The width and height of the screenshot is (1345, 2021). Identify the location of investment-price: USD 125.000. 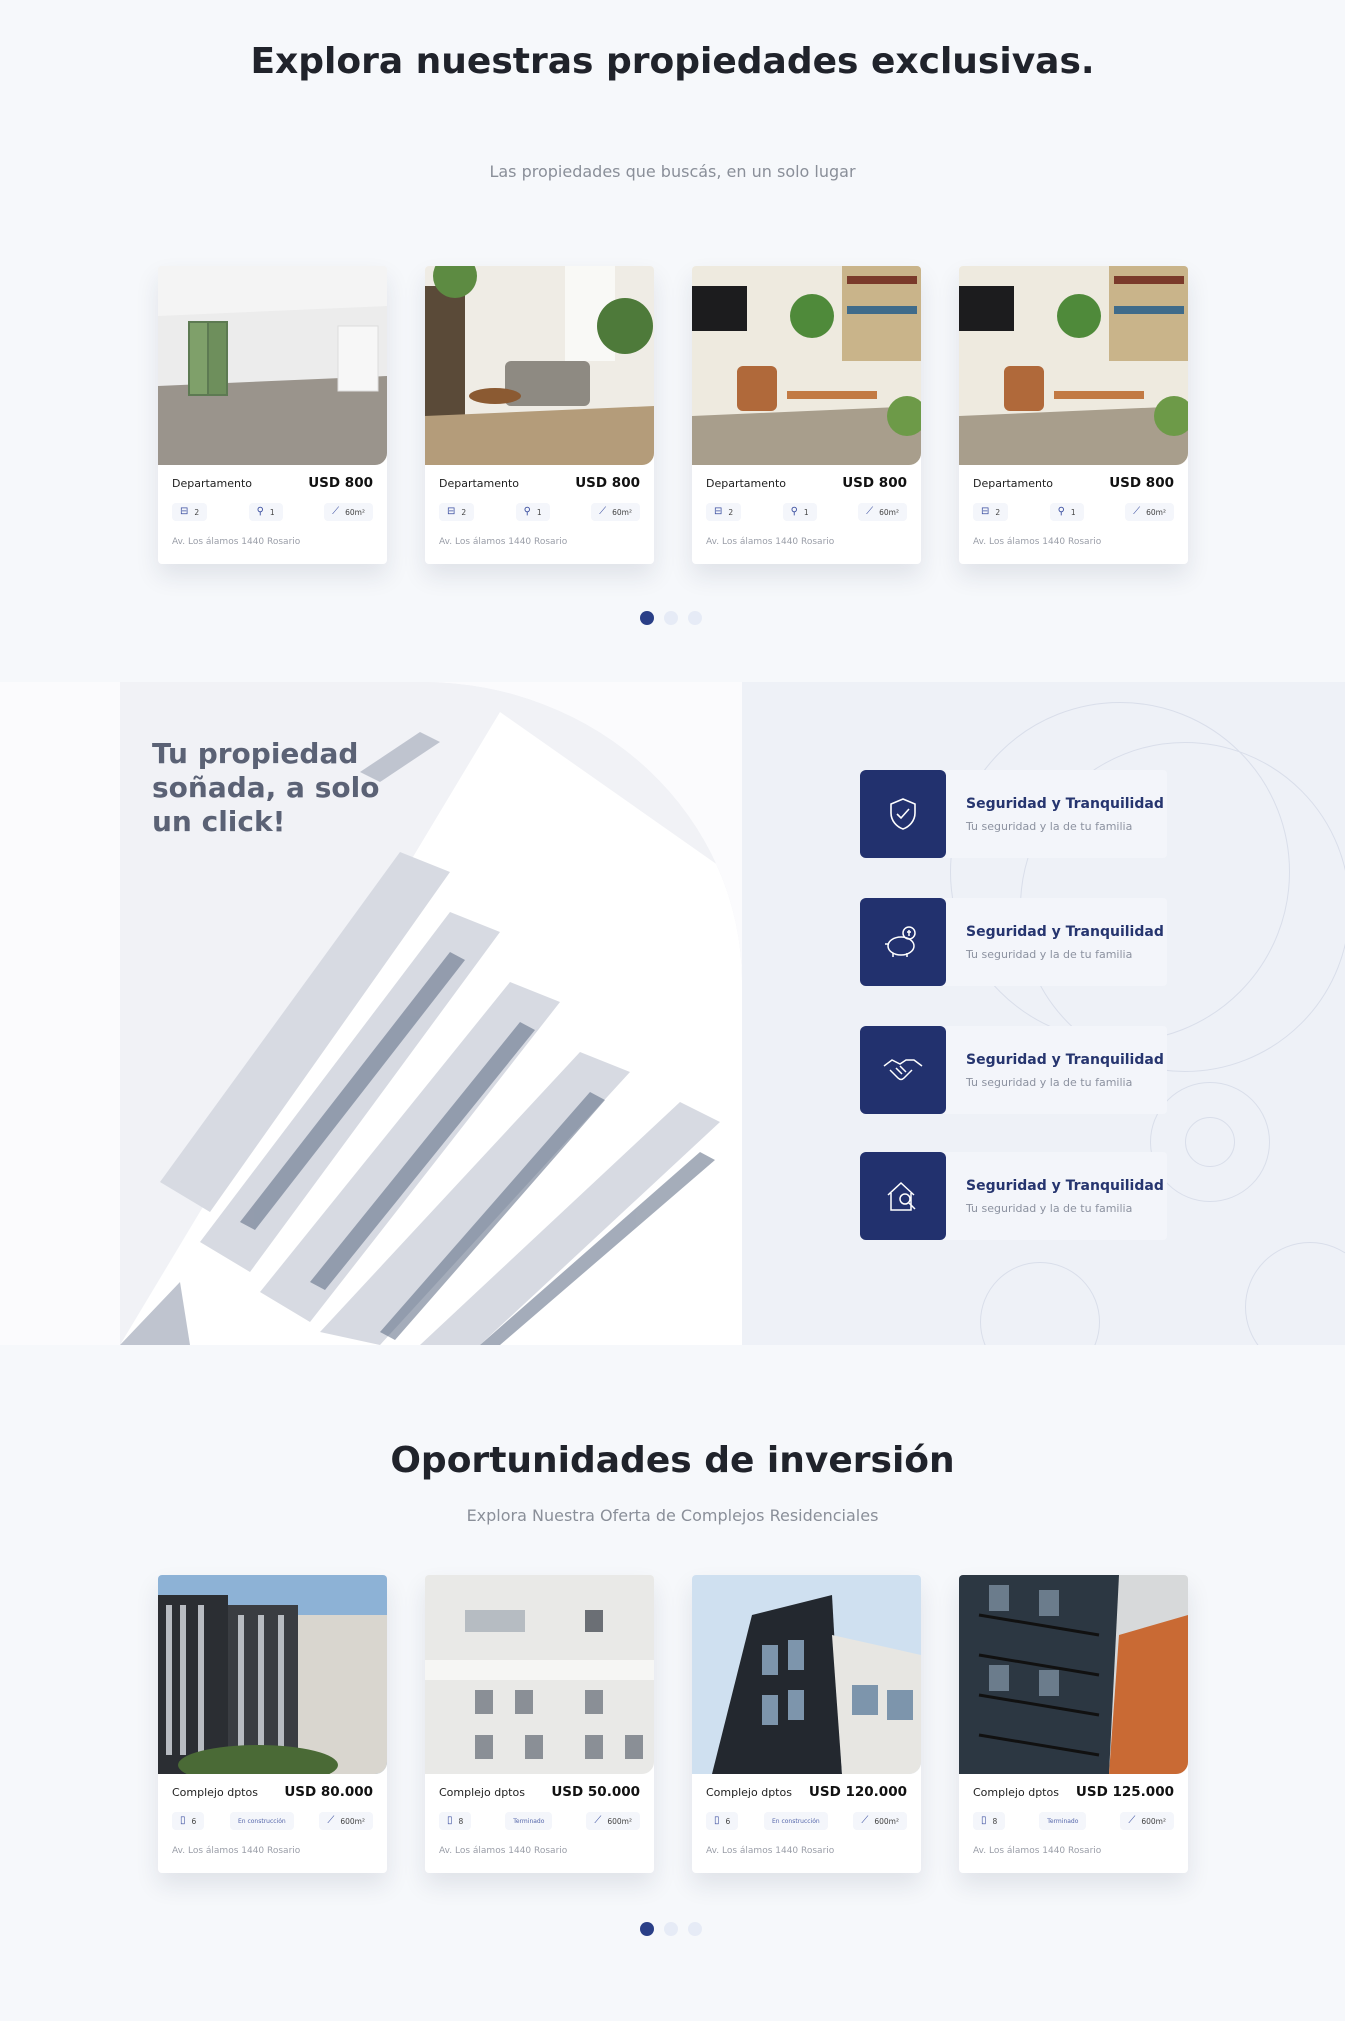
(1124, 1792).